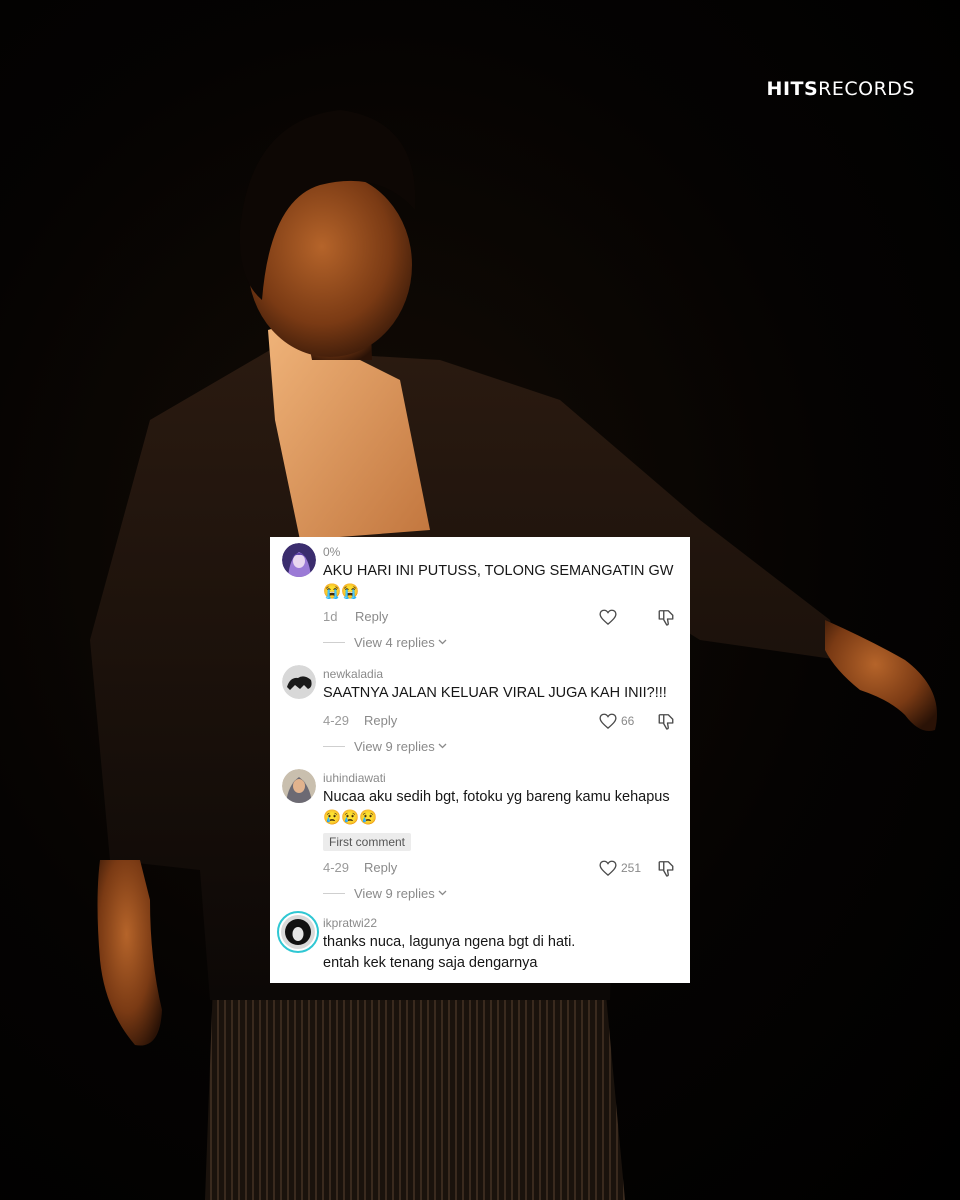  I want to click on logo-bold-text: HITS, so click(792, 89).